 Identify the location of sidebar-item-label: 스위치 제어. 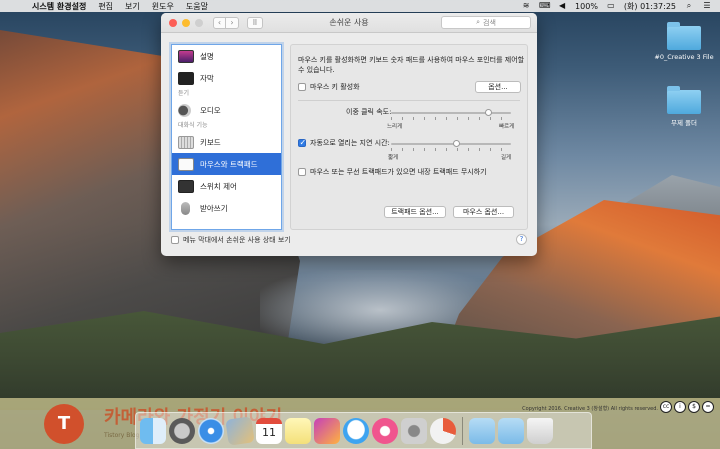
(218, 186).